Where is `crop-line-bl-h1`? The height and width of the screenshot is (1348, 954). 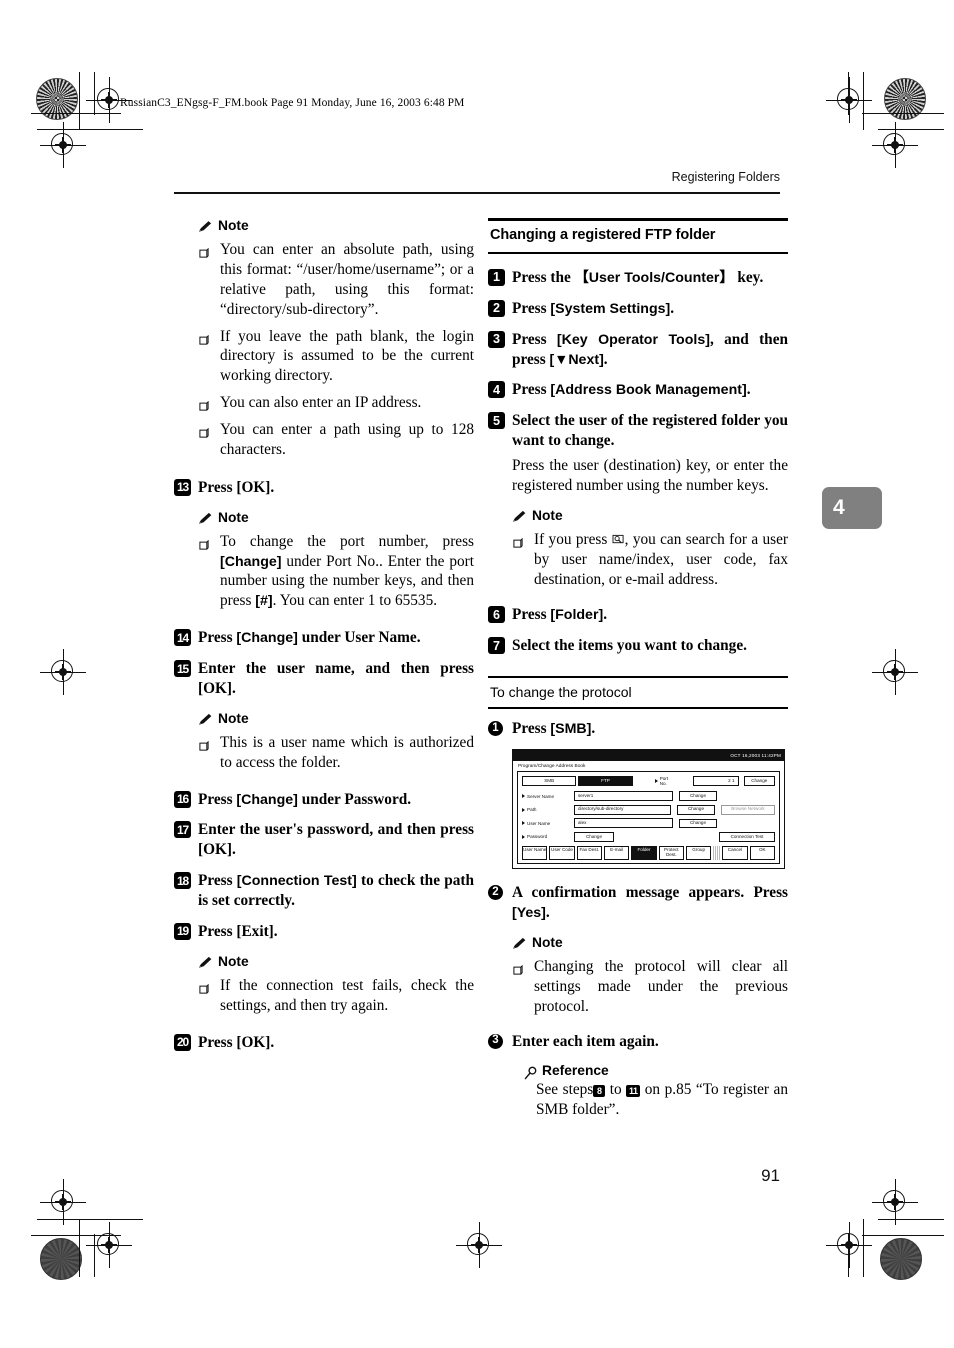
crop-line-bl-h1 is located at coordinates (90, 1220).